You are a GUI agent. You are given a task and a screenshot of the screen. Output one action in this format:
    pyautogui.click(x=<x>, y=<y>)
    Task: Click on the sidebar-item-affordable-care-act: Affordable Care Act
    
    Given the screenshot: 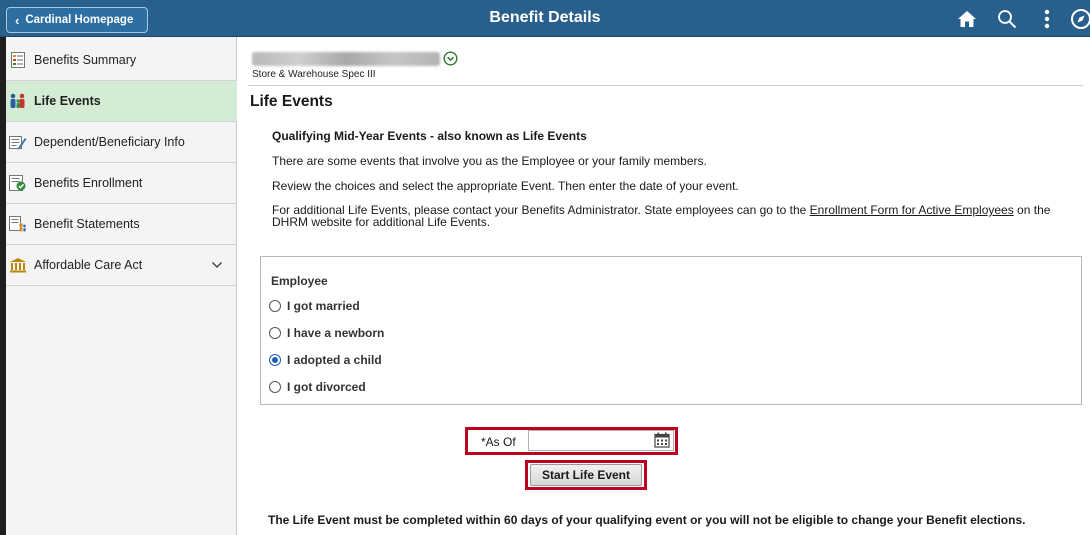 What is the action you would take?
    pyautogui.click(x=121, y=265)
    